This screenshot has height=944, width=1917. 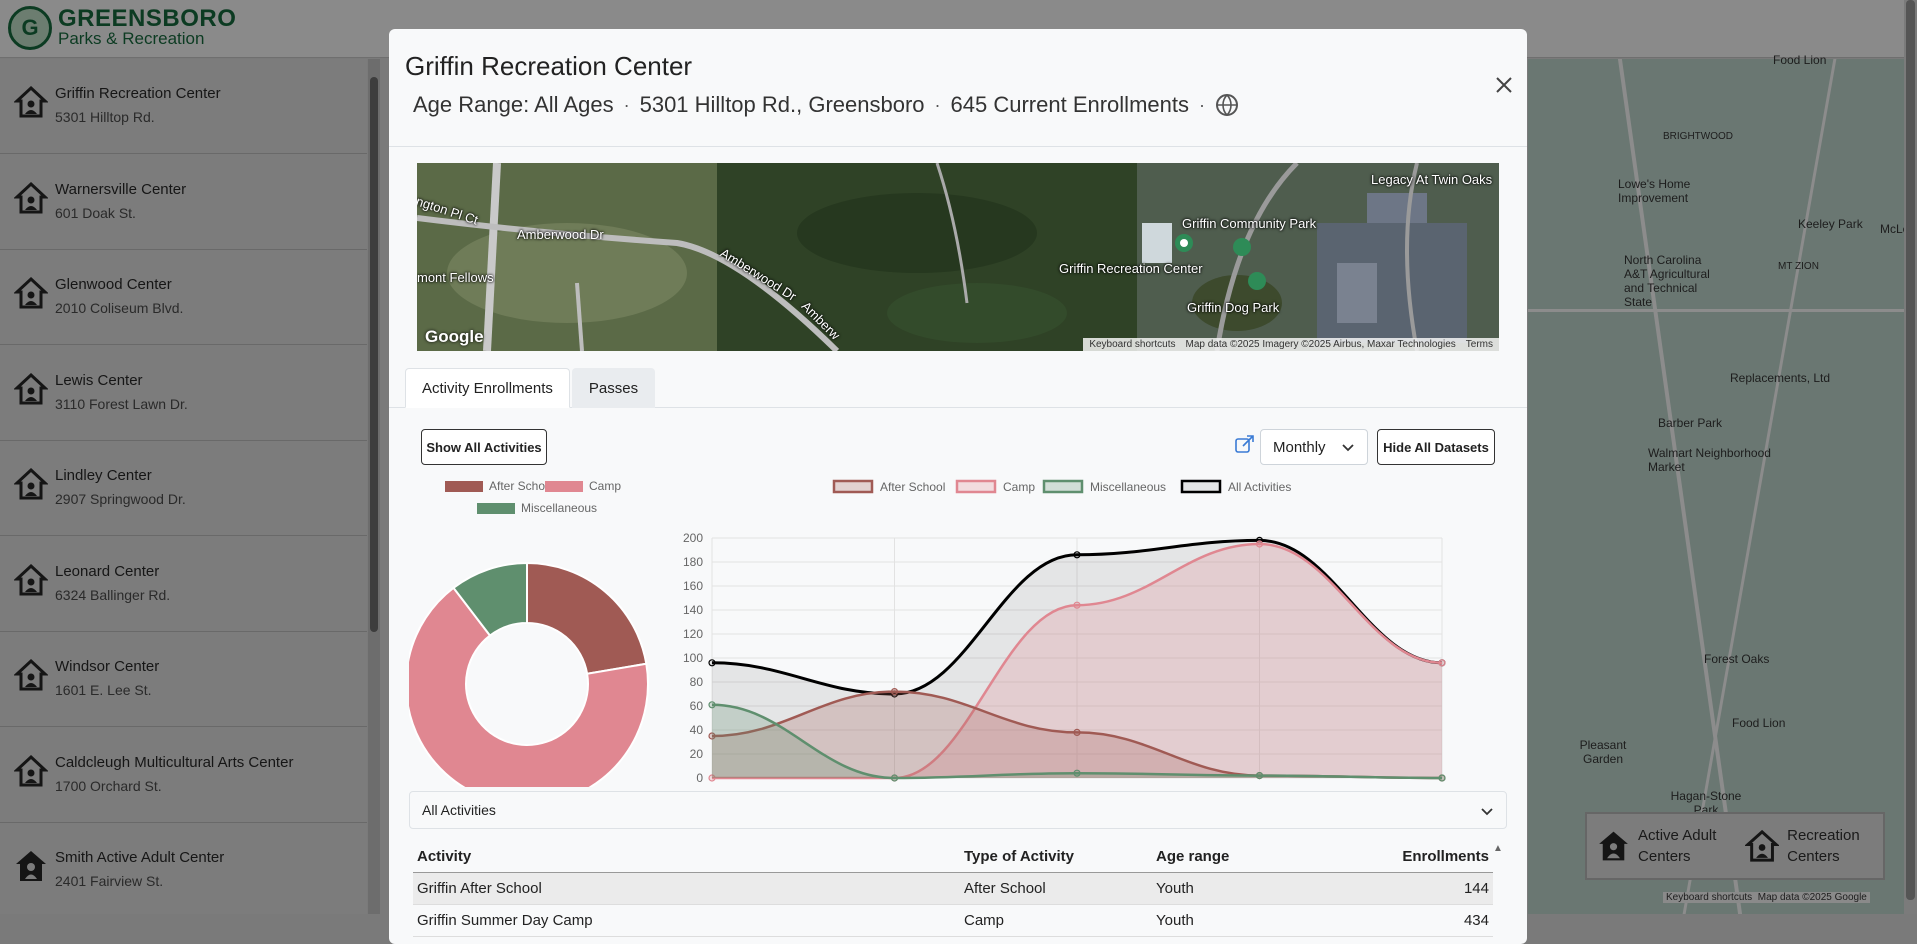 What do you see at coordinates (505, 920) in the screenshot?
I see `table-cell: Griffin Summer Day Camp` at bounding box center [505, 920].